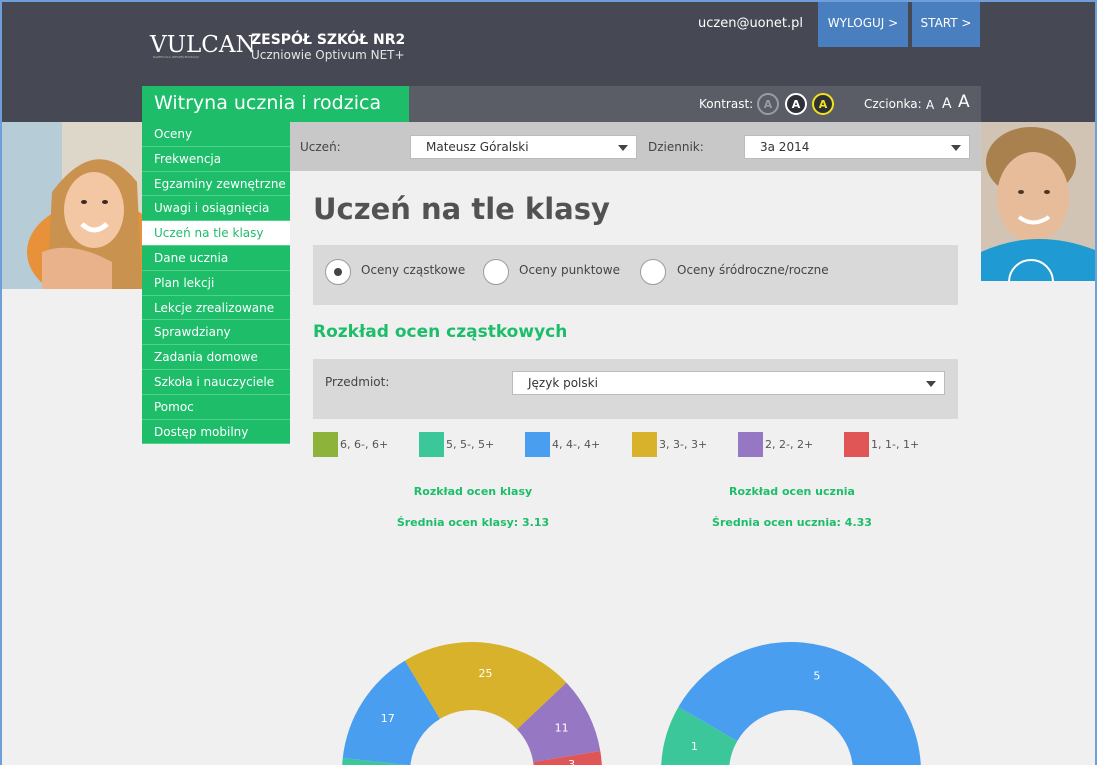  Describe the element at coordinates (631, 703) in the screenshot. I see `grade-distribution-charts: 17 25 11 3 1 5` at that location.